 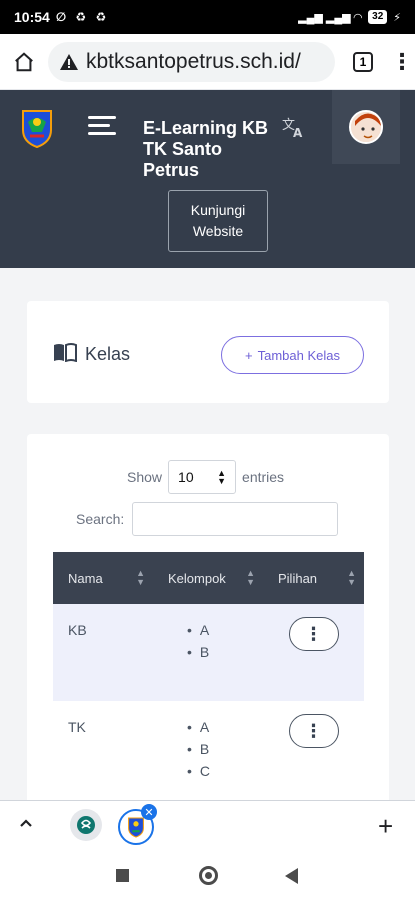 What do you see at coordinates (298, 578) in the screenshot?
I see `column-label: Pilihan` at bounding box center [298, 578].